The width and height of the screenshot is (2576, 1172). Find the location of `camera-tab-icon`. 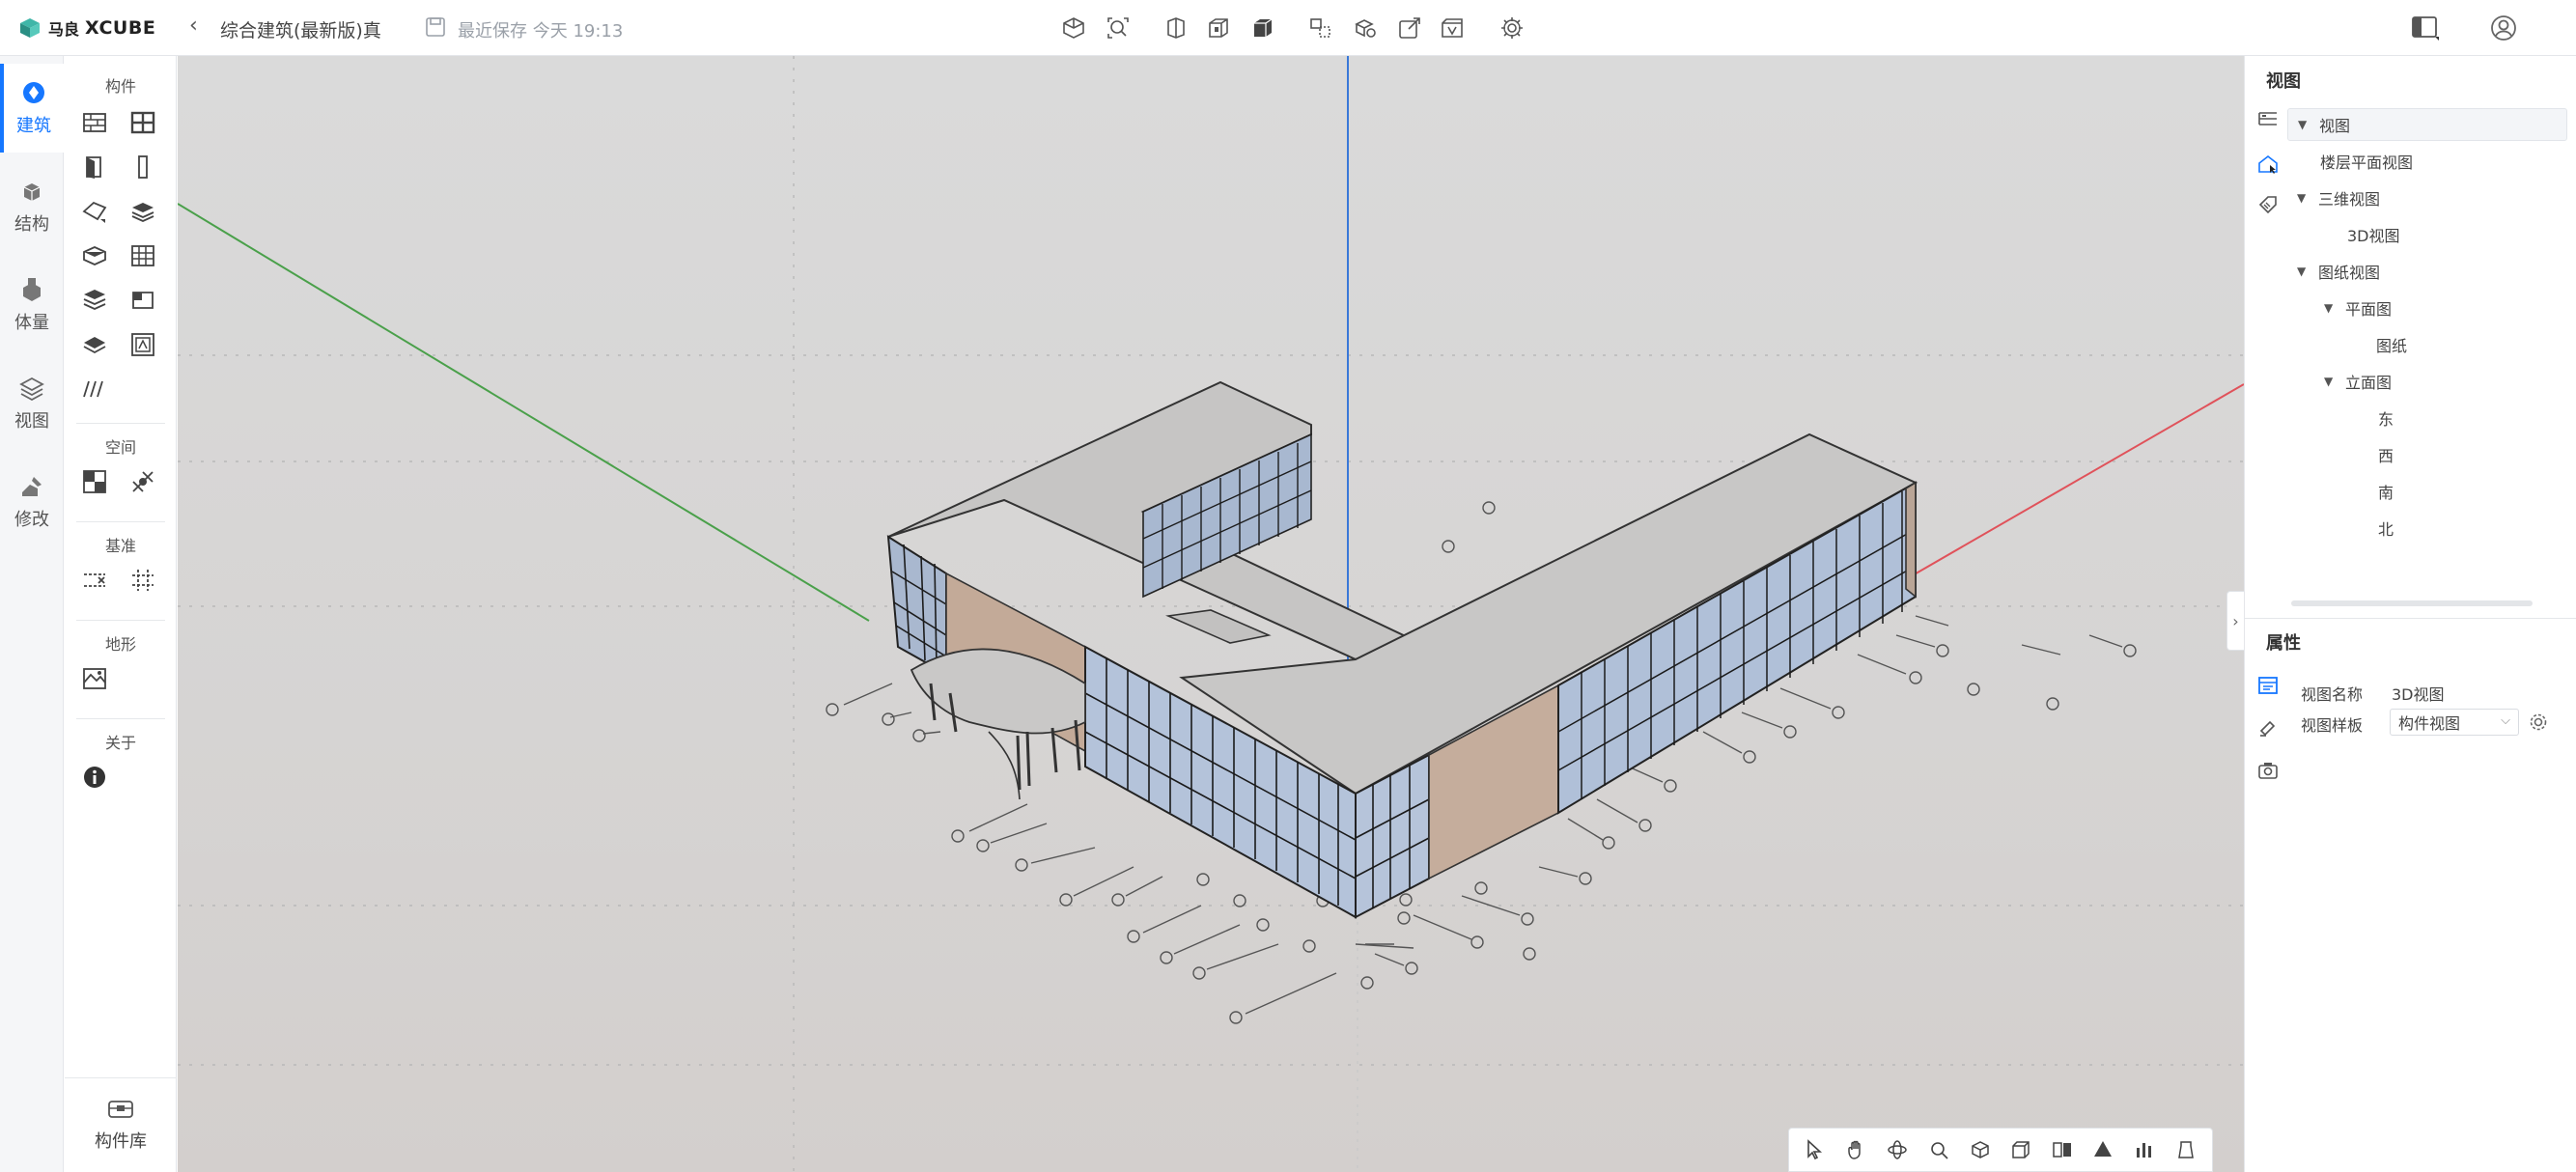

camera-tab-icon is located at coordinates (2268, 771).